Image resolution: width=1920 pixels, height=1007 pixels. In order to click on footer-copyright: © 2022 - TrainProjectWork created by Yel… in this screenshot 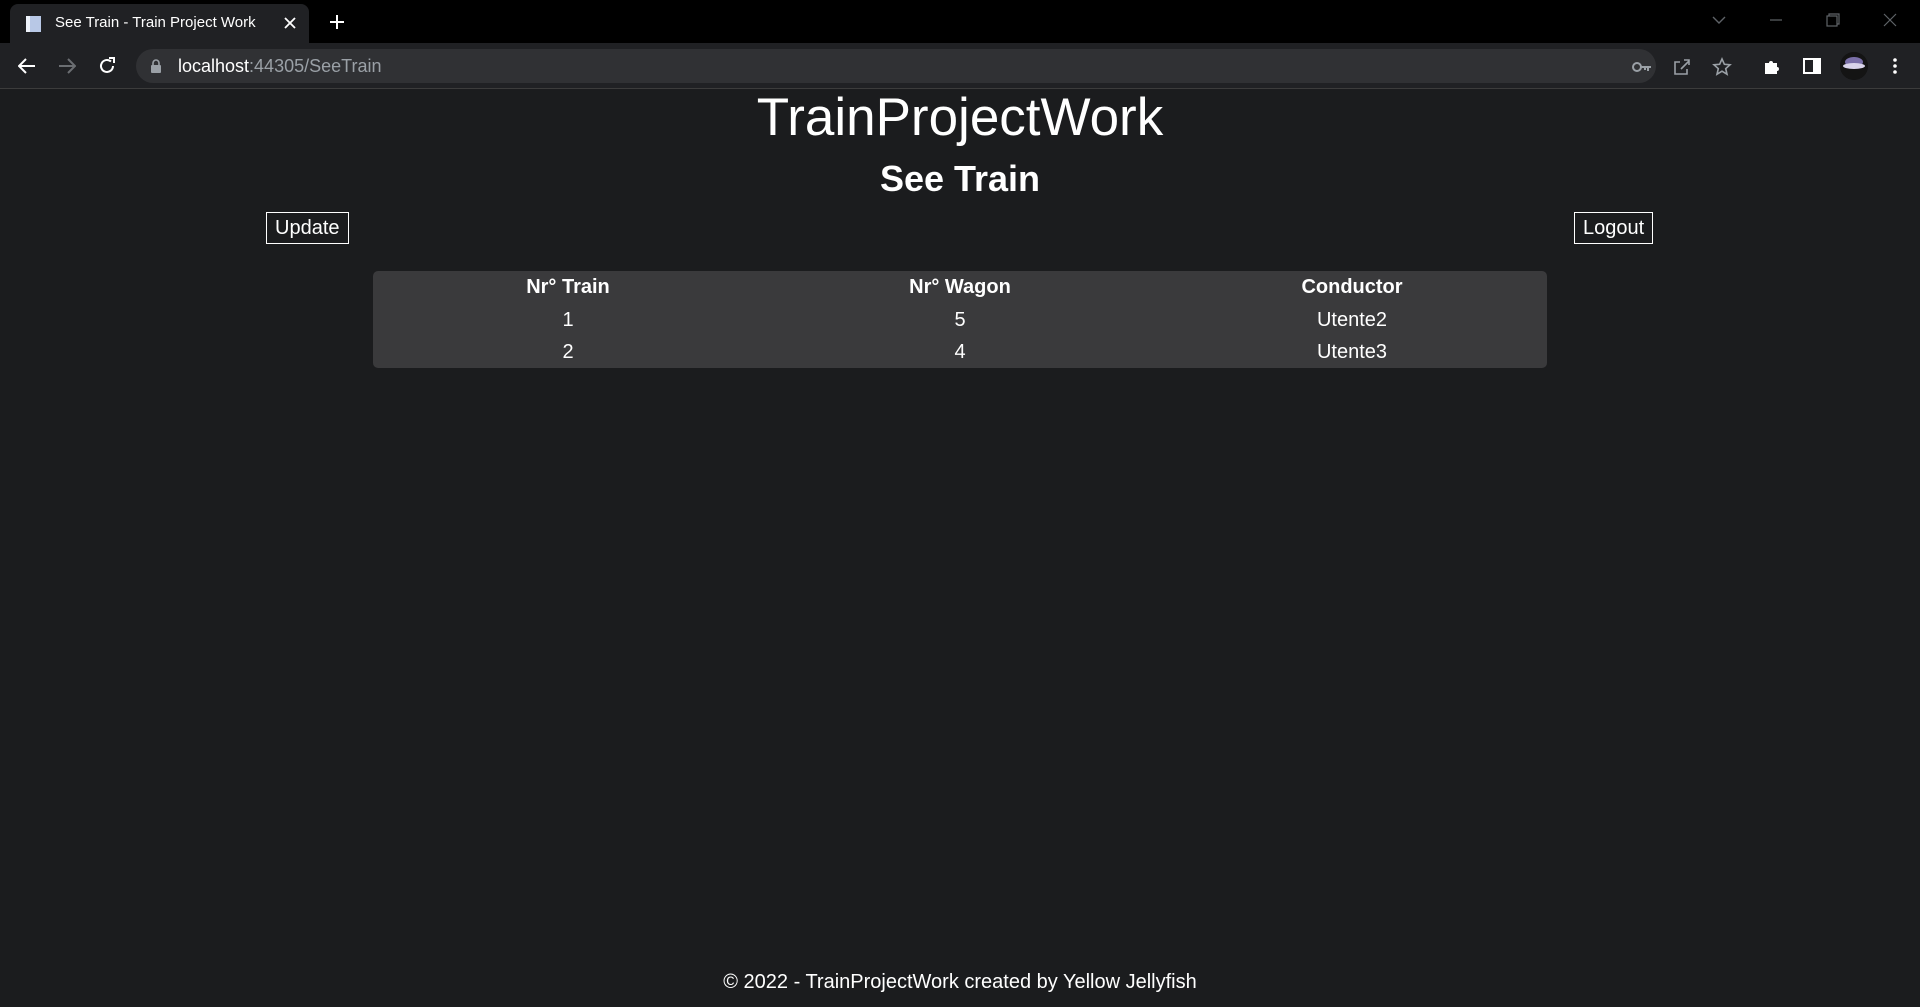, I will do `click(960, 982)`.